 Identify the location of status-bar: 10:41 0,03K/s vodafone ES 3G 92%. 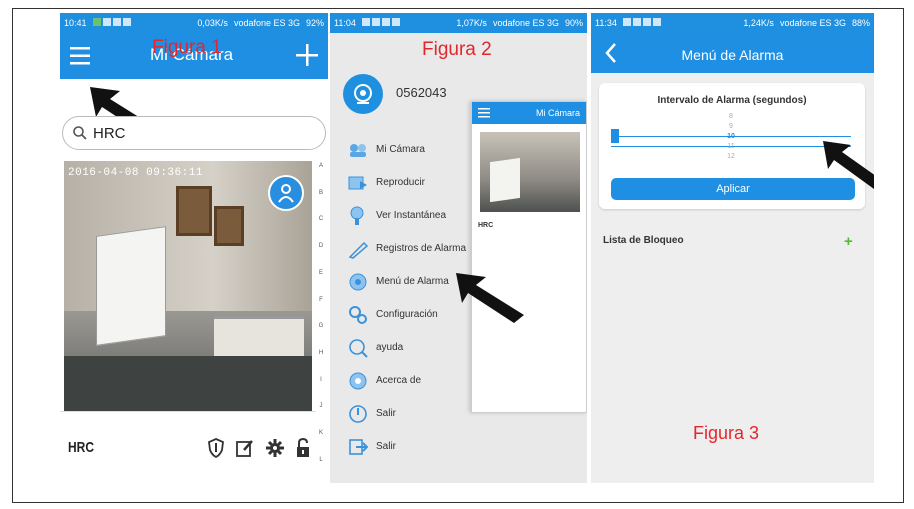
(194, 23).